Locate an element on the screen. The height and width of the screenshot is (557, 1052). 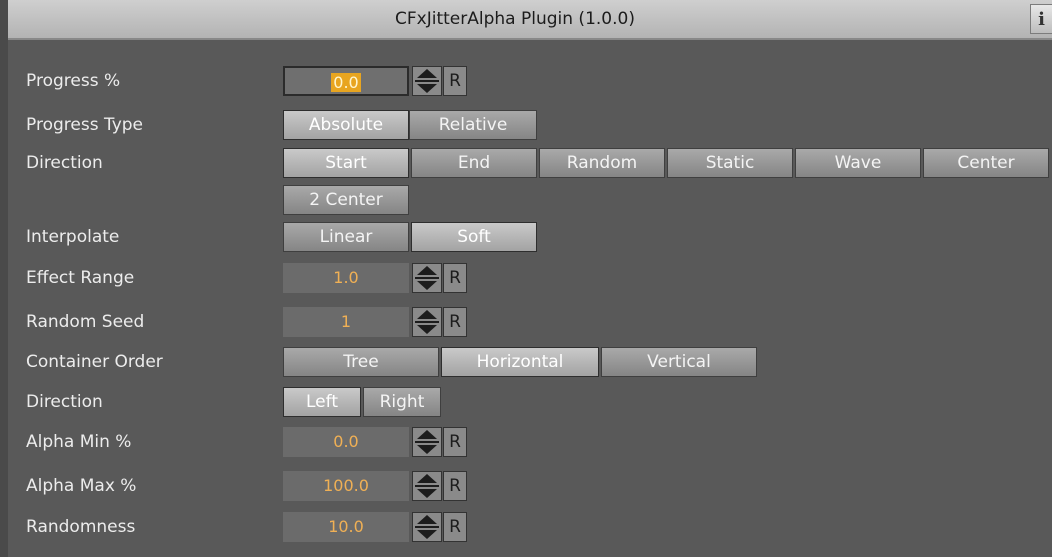
randomness-input: 10.0 is located at coordinates (346, 527).